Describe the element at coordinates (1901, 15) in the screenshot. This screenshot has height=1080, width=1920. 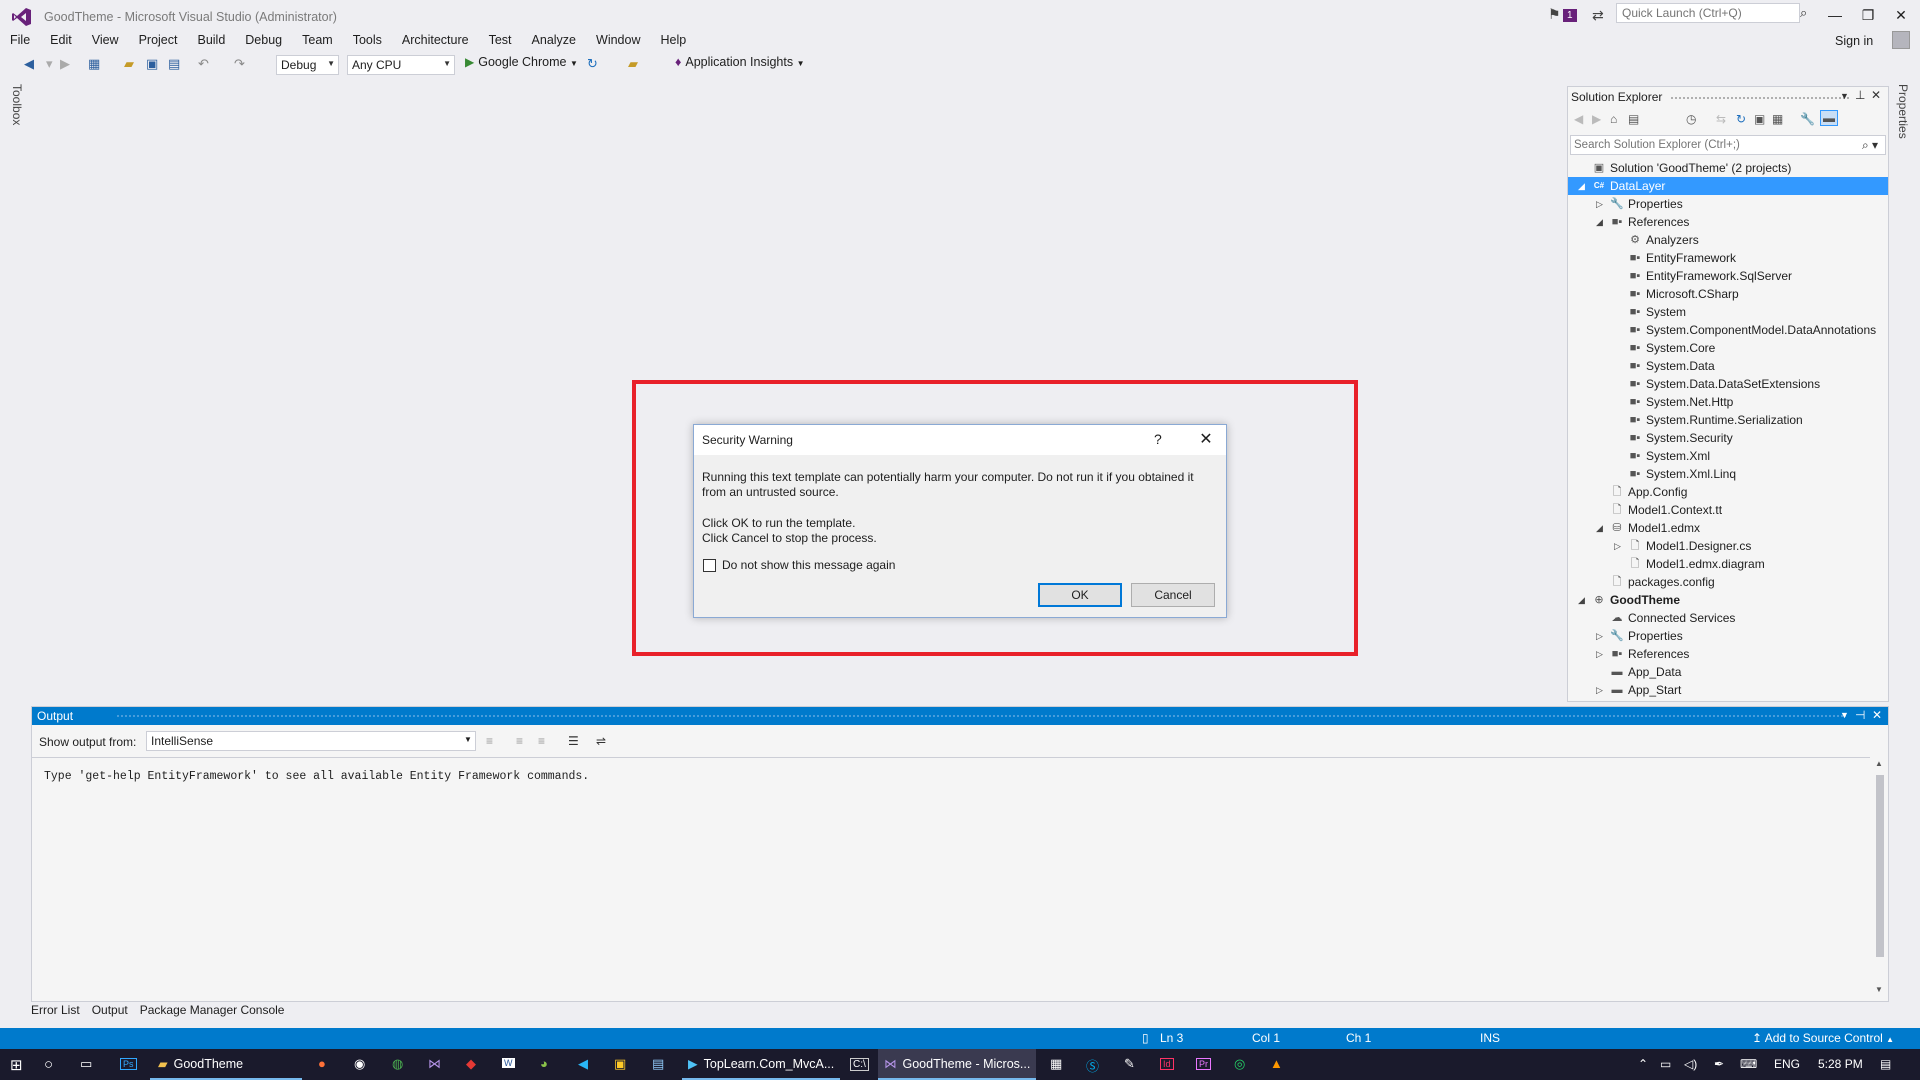
I see `close-window-button: ✕` at that location.